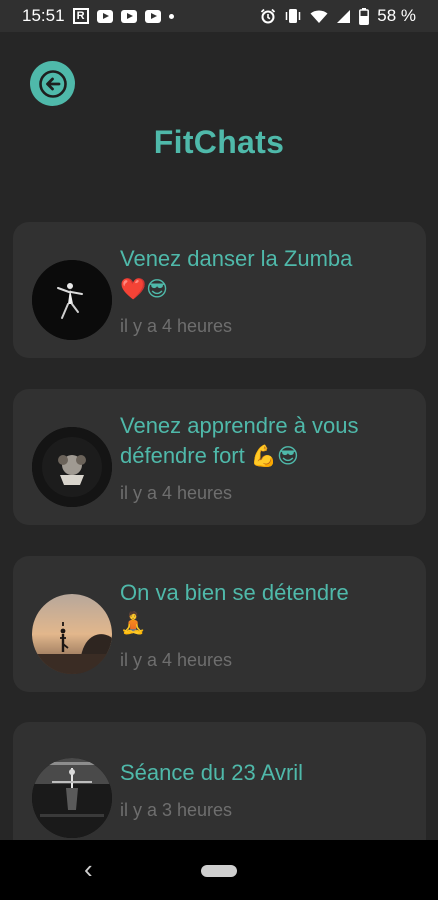 This screenshot has width=438, height=900. Describe the element at coordinates (88, 869) in the screenshot. I see `nav-back-button: ‹` at that location.